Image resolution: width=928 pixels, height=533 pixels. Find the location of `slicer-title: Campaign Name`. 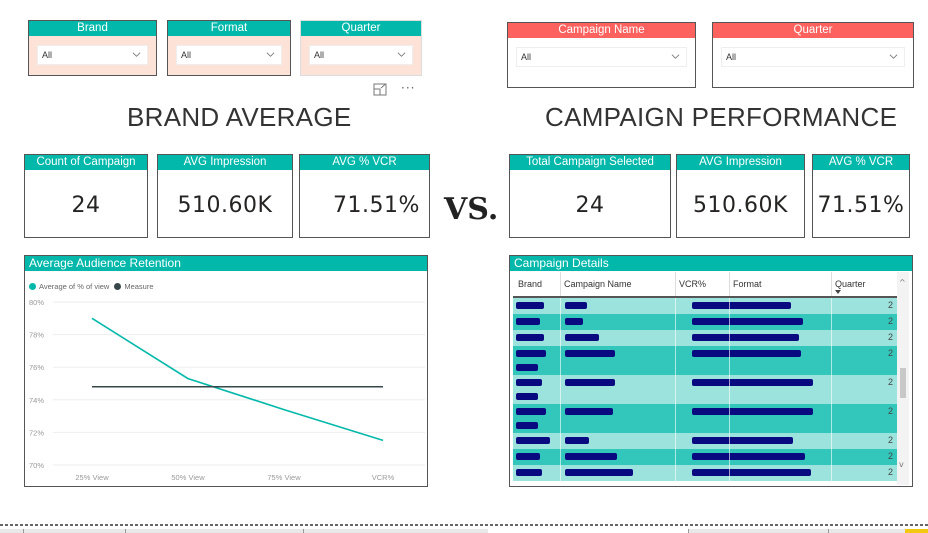

slicer-title: Campaign Name is located at coordinates (601, 30).